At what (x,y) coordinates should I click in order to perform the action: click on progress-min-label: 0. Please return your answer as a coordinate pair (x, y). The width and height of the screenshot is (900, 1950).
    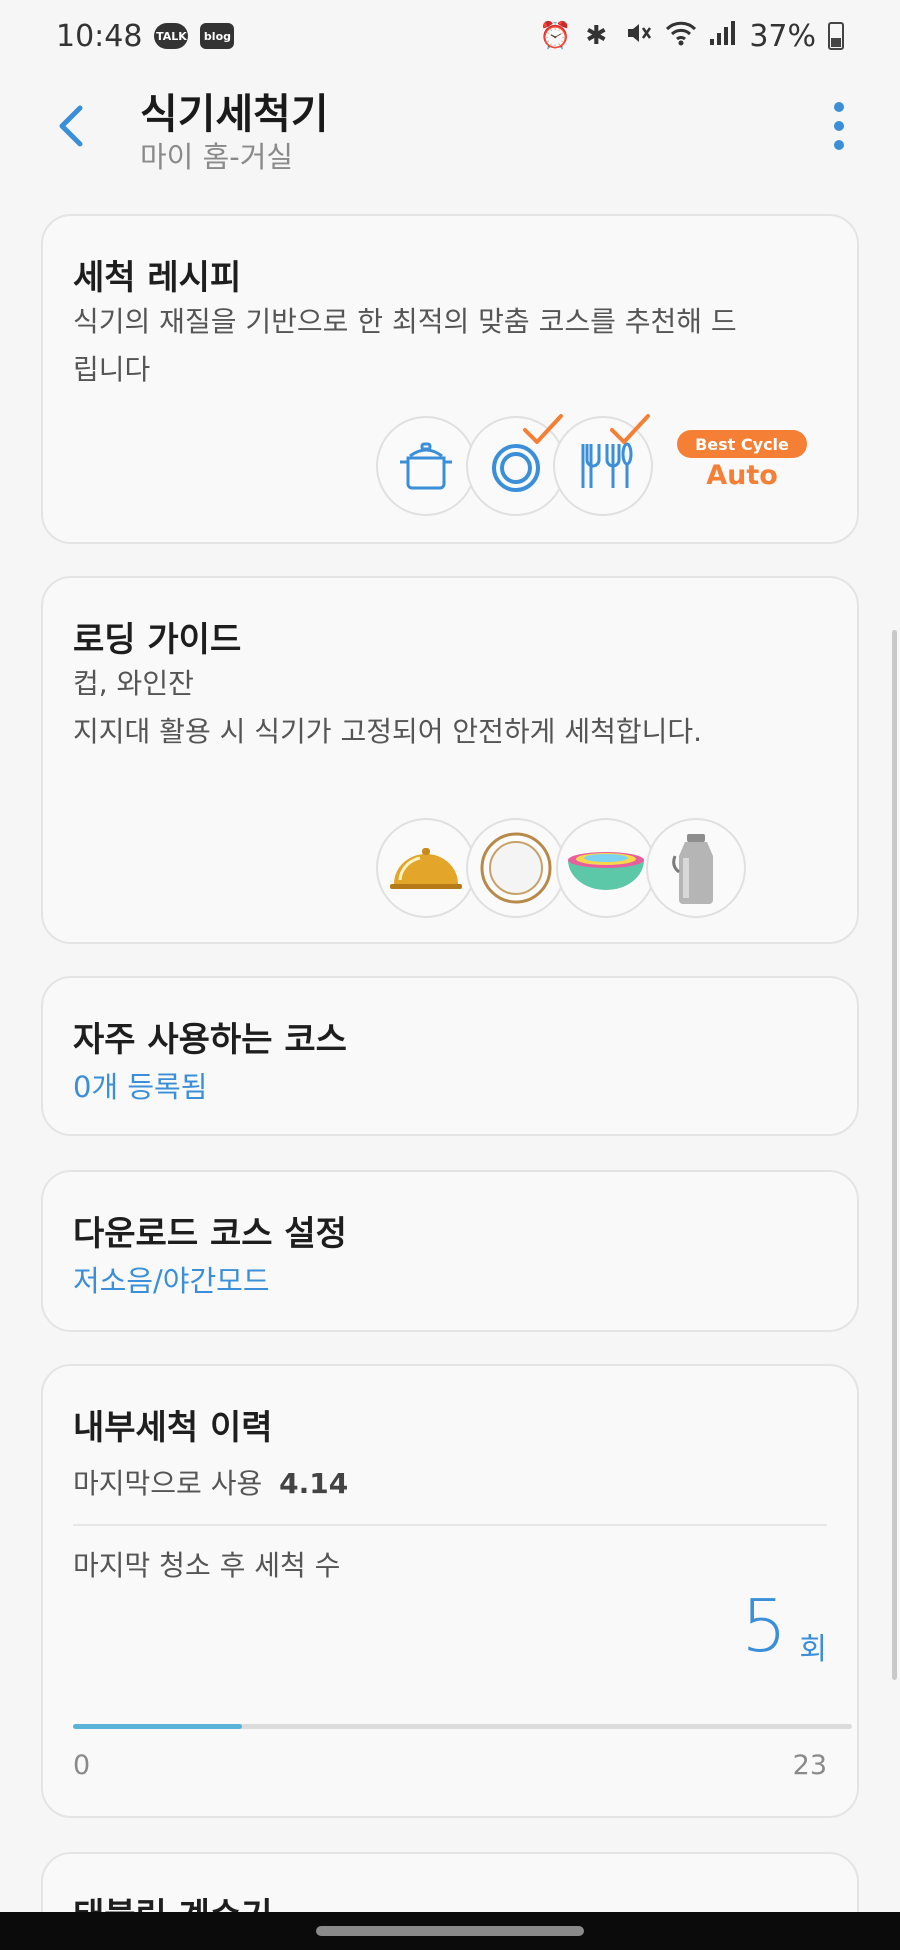
    Looking at the image, I should click on (82, 1765).